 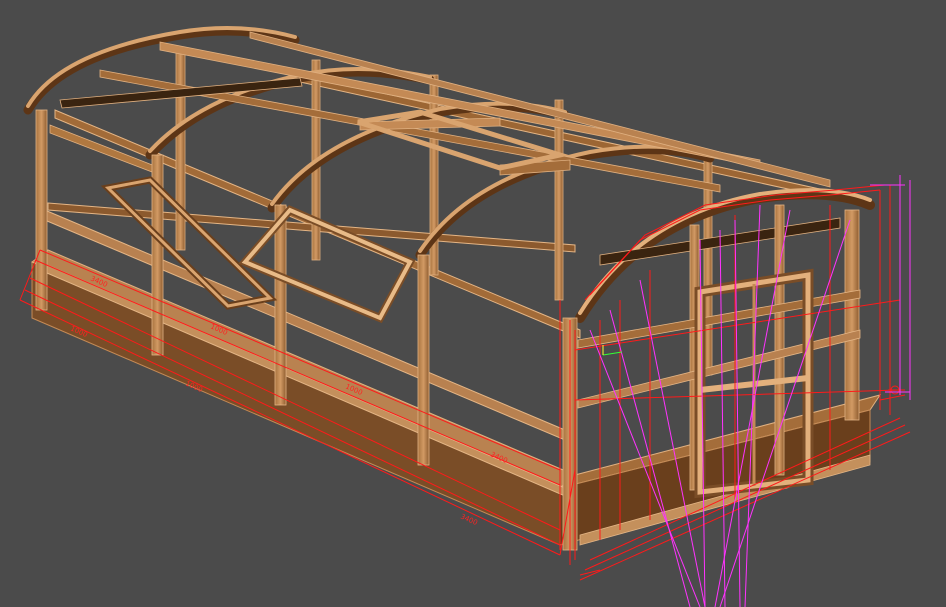 What do you see at coordinates (612, 350) in the screenshot?
I see `axis-gizmo` at bounding box center [612, 350].